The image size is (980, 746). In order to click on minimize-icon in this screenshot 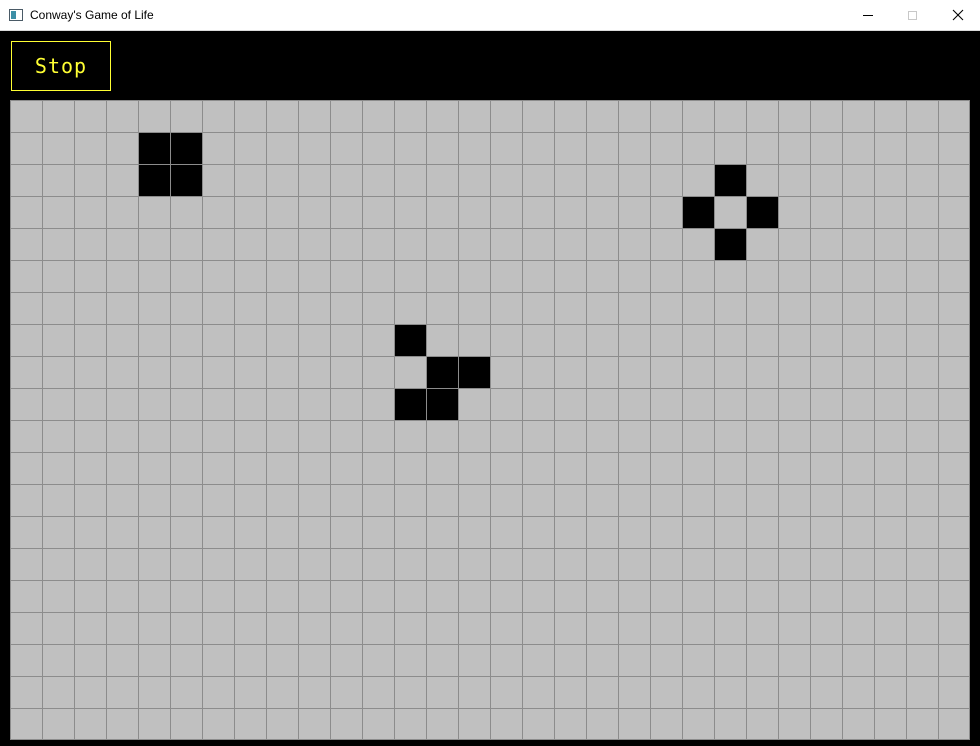, I will do `click(867, 15)`.